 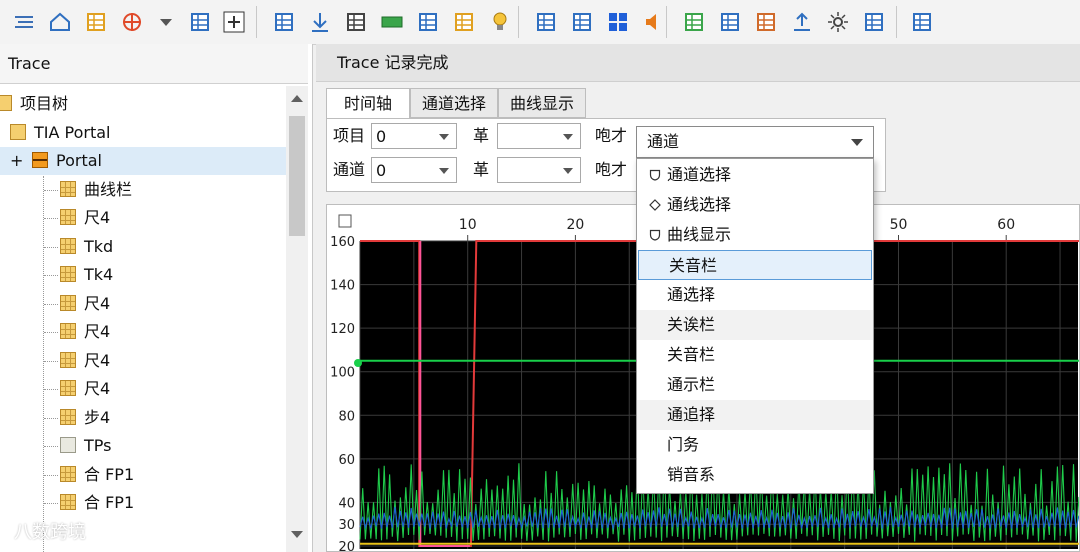 I want to click on expand-toggle-icon: +, so click(x=16, y=161).